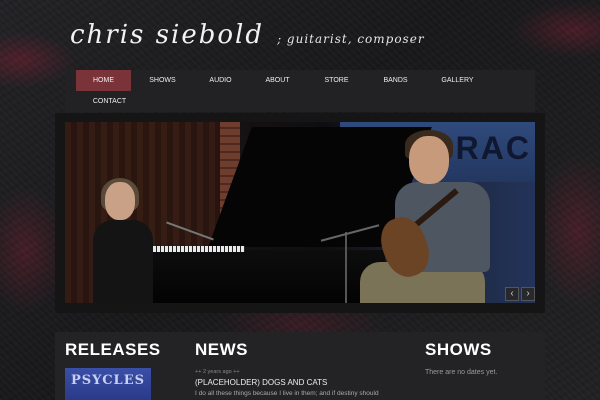 Image resolution: width=600 pixels, height=400 pixels. I want to click on pianist-head, so click(120, 201).